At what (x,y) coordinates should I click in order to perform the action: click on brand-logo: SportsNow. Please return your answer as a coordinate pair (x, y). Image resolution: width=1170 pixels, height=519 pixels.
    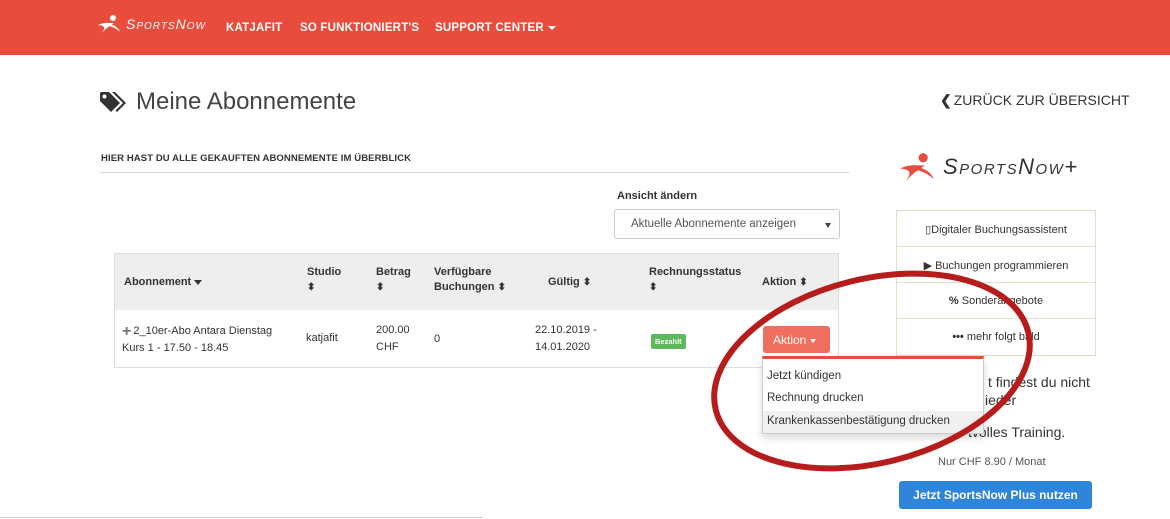
    Looking at the image, I should click on (151, 24).